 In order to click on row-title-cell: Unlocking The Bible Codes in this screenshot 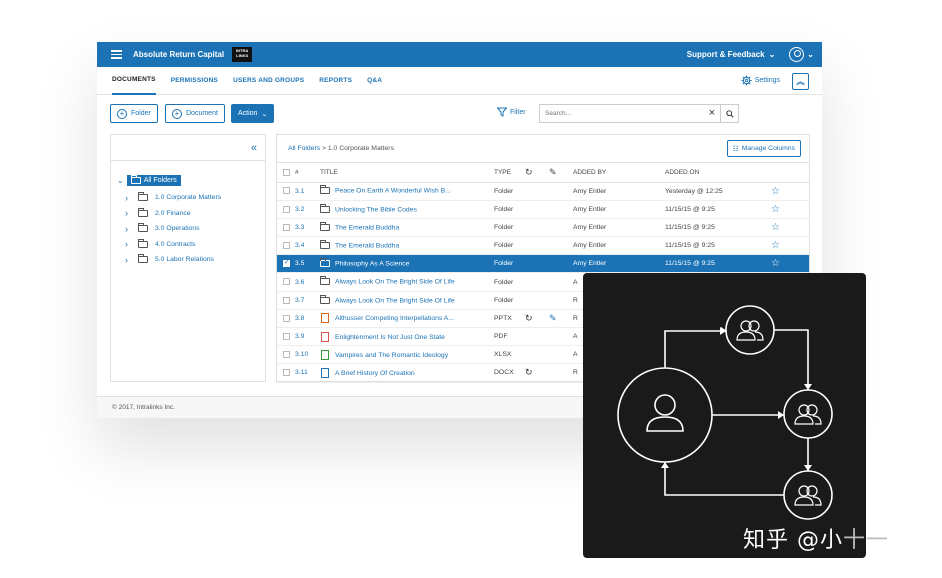, I will do `click(407, 209)`.